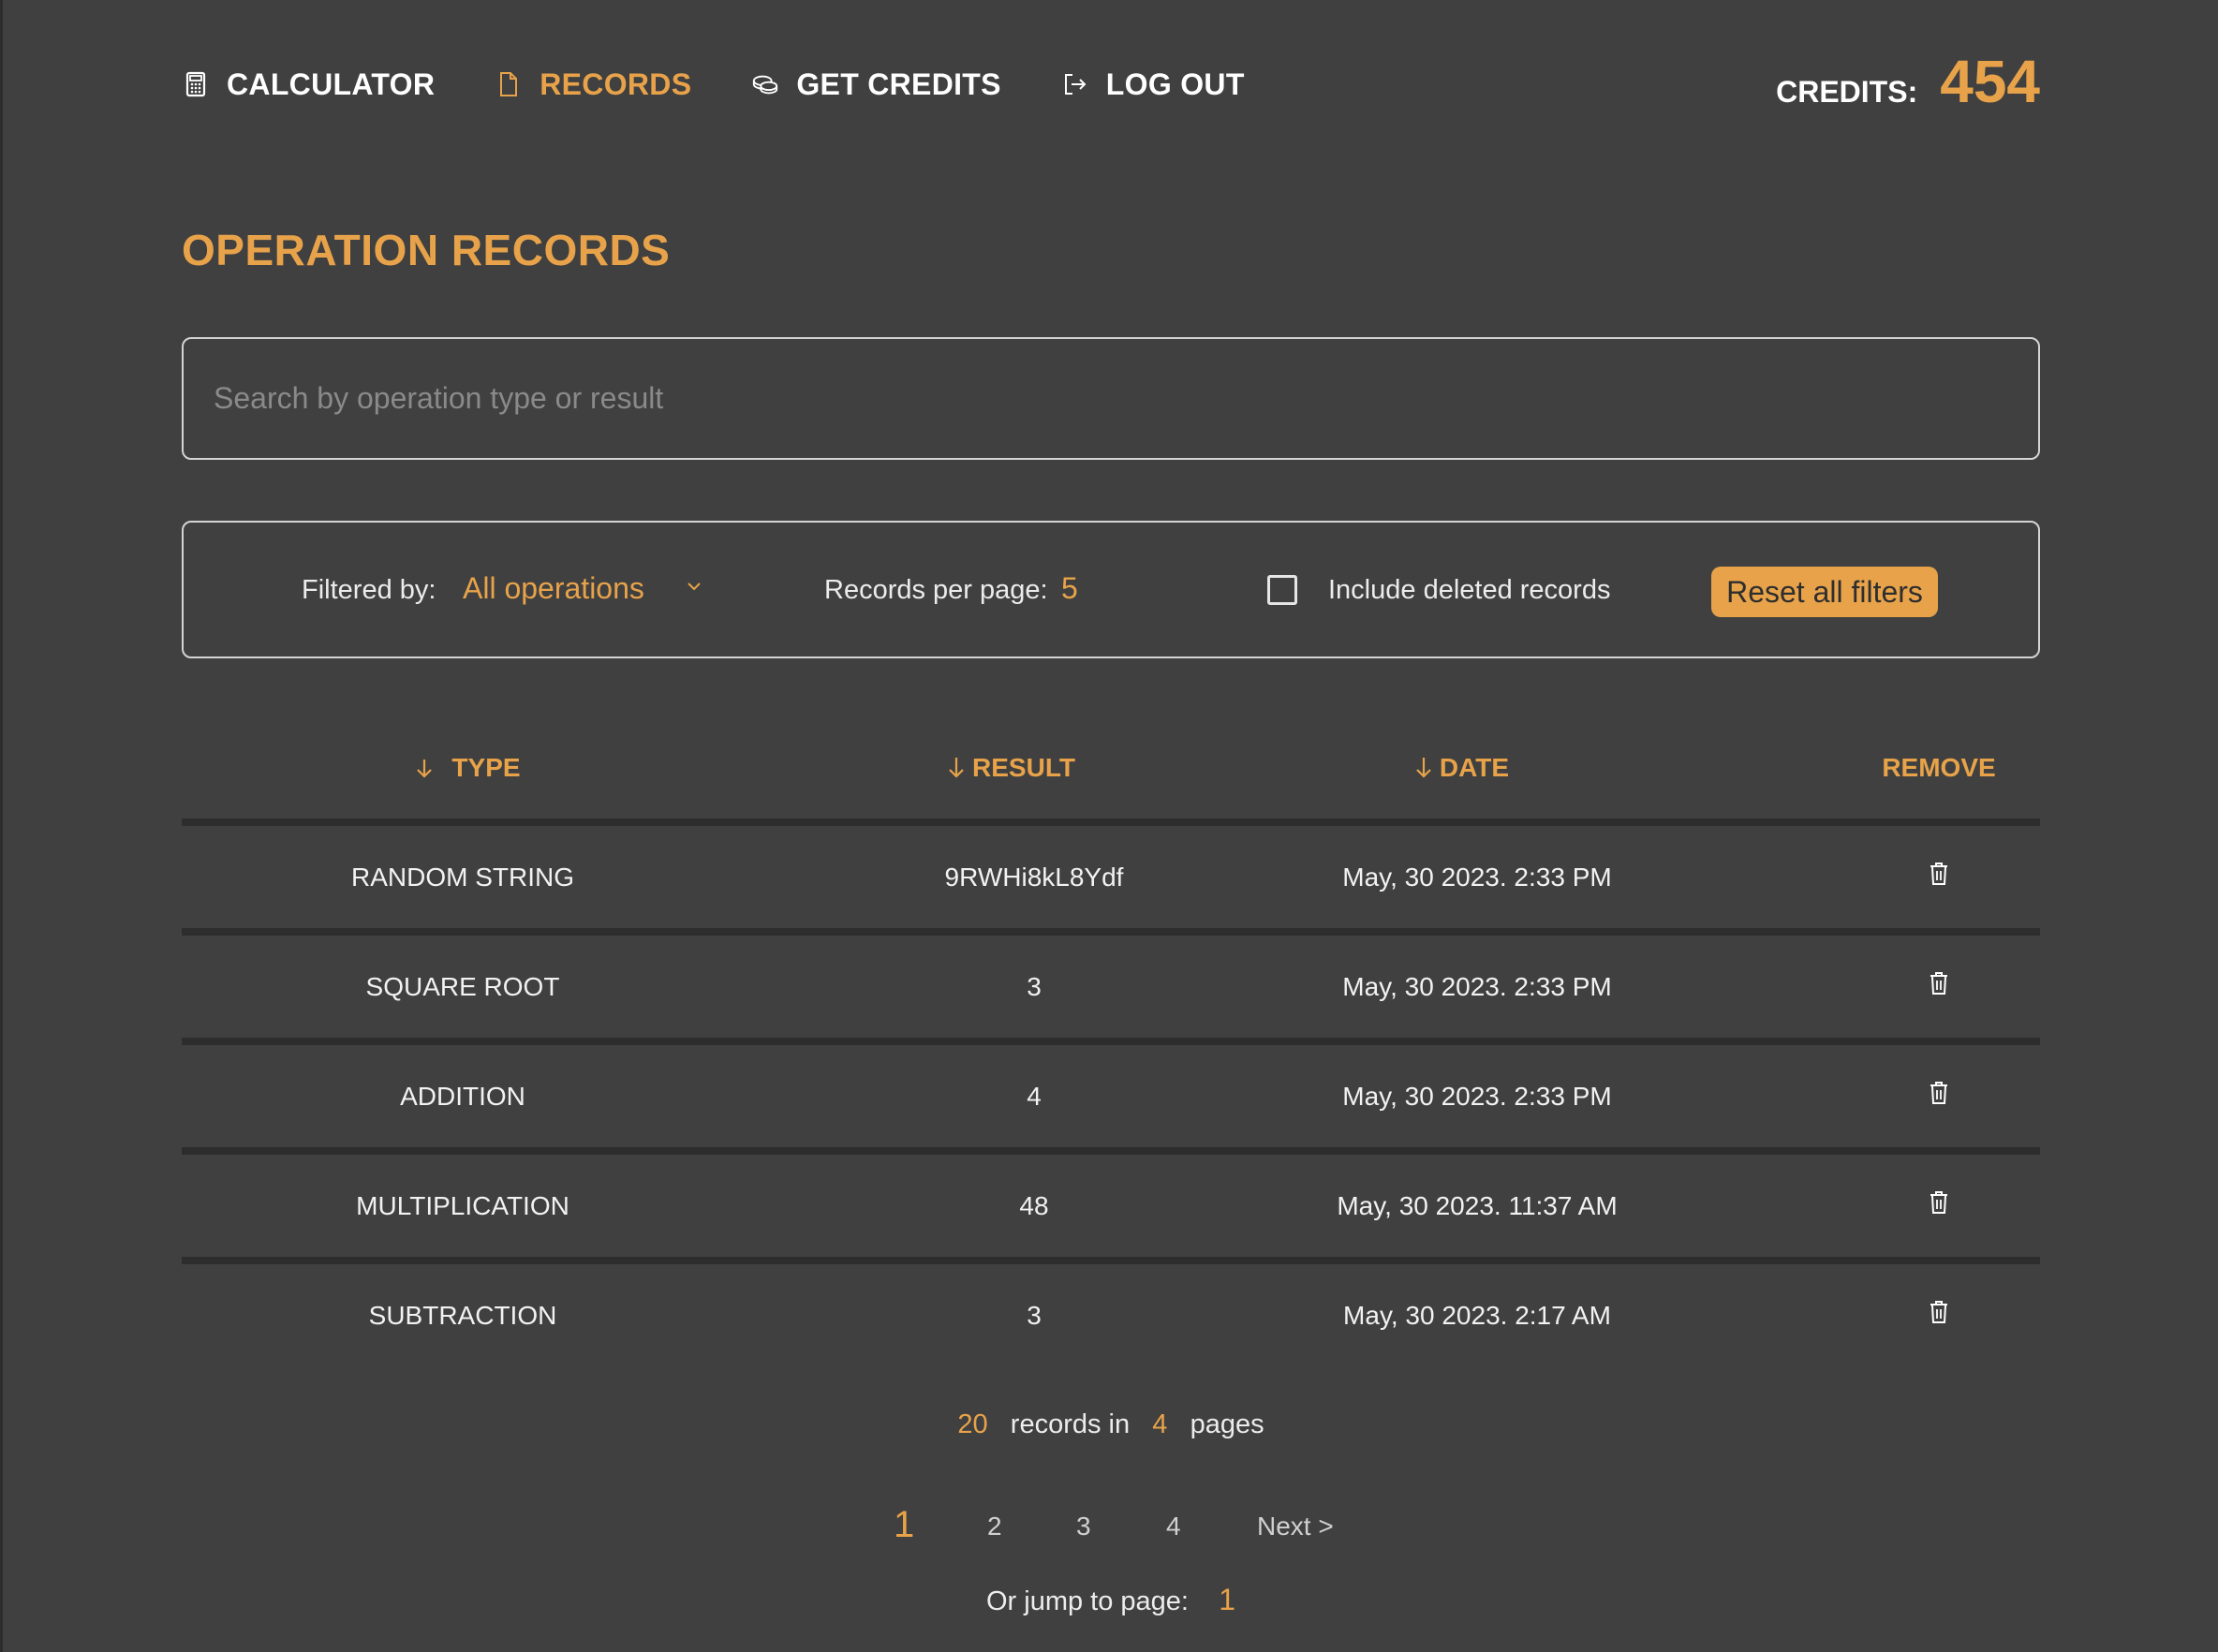  What do you see at coordinates (462, 1205) in the screenshot?
I see `cell-type: MULTIPLICATION` at bounding box center [462, 1205].